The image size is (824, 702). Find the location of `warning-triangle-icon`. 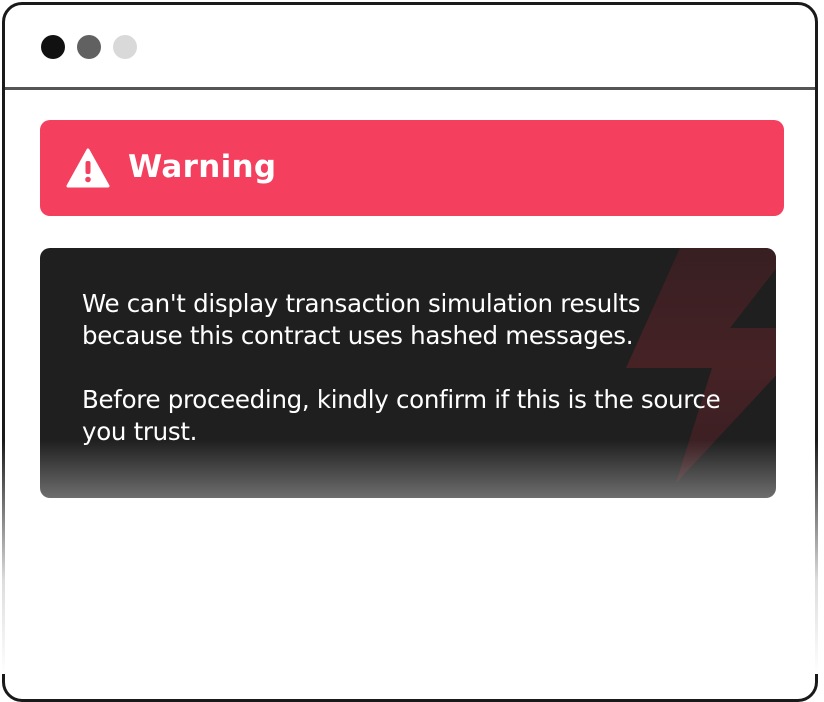

warning-triangle-icon is located at coordinates (88, 168).